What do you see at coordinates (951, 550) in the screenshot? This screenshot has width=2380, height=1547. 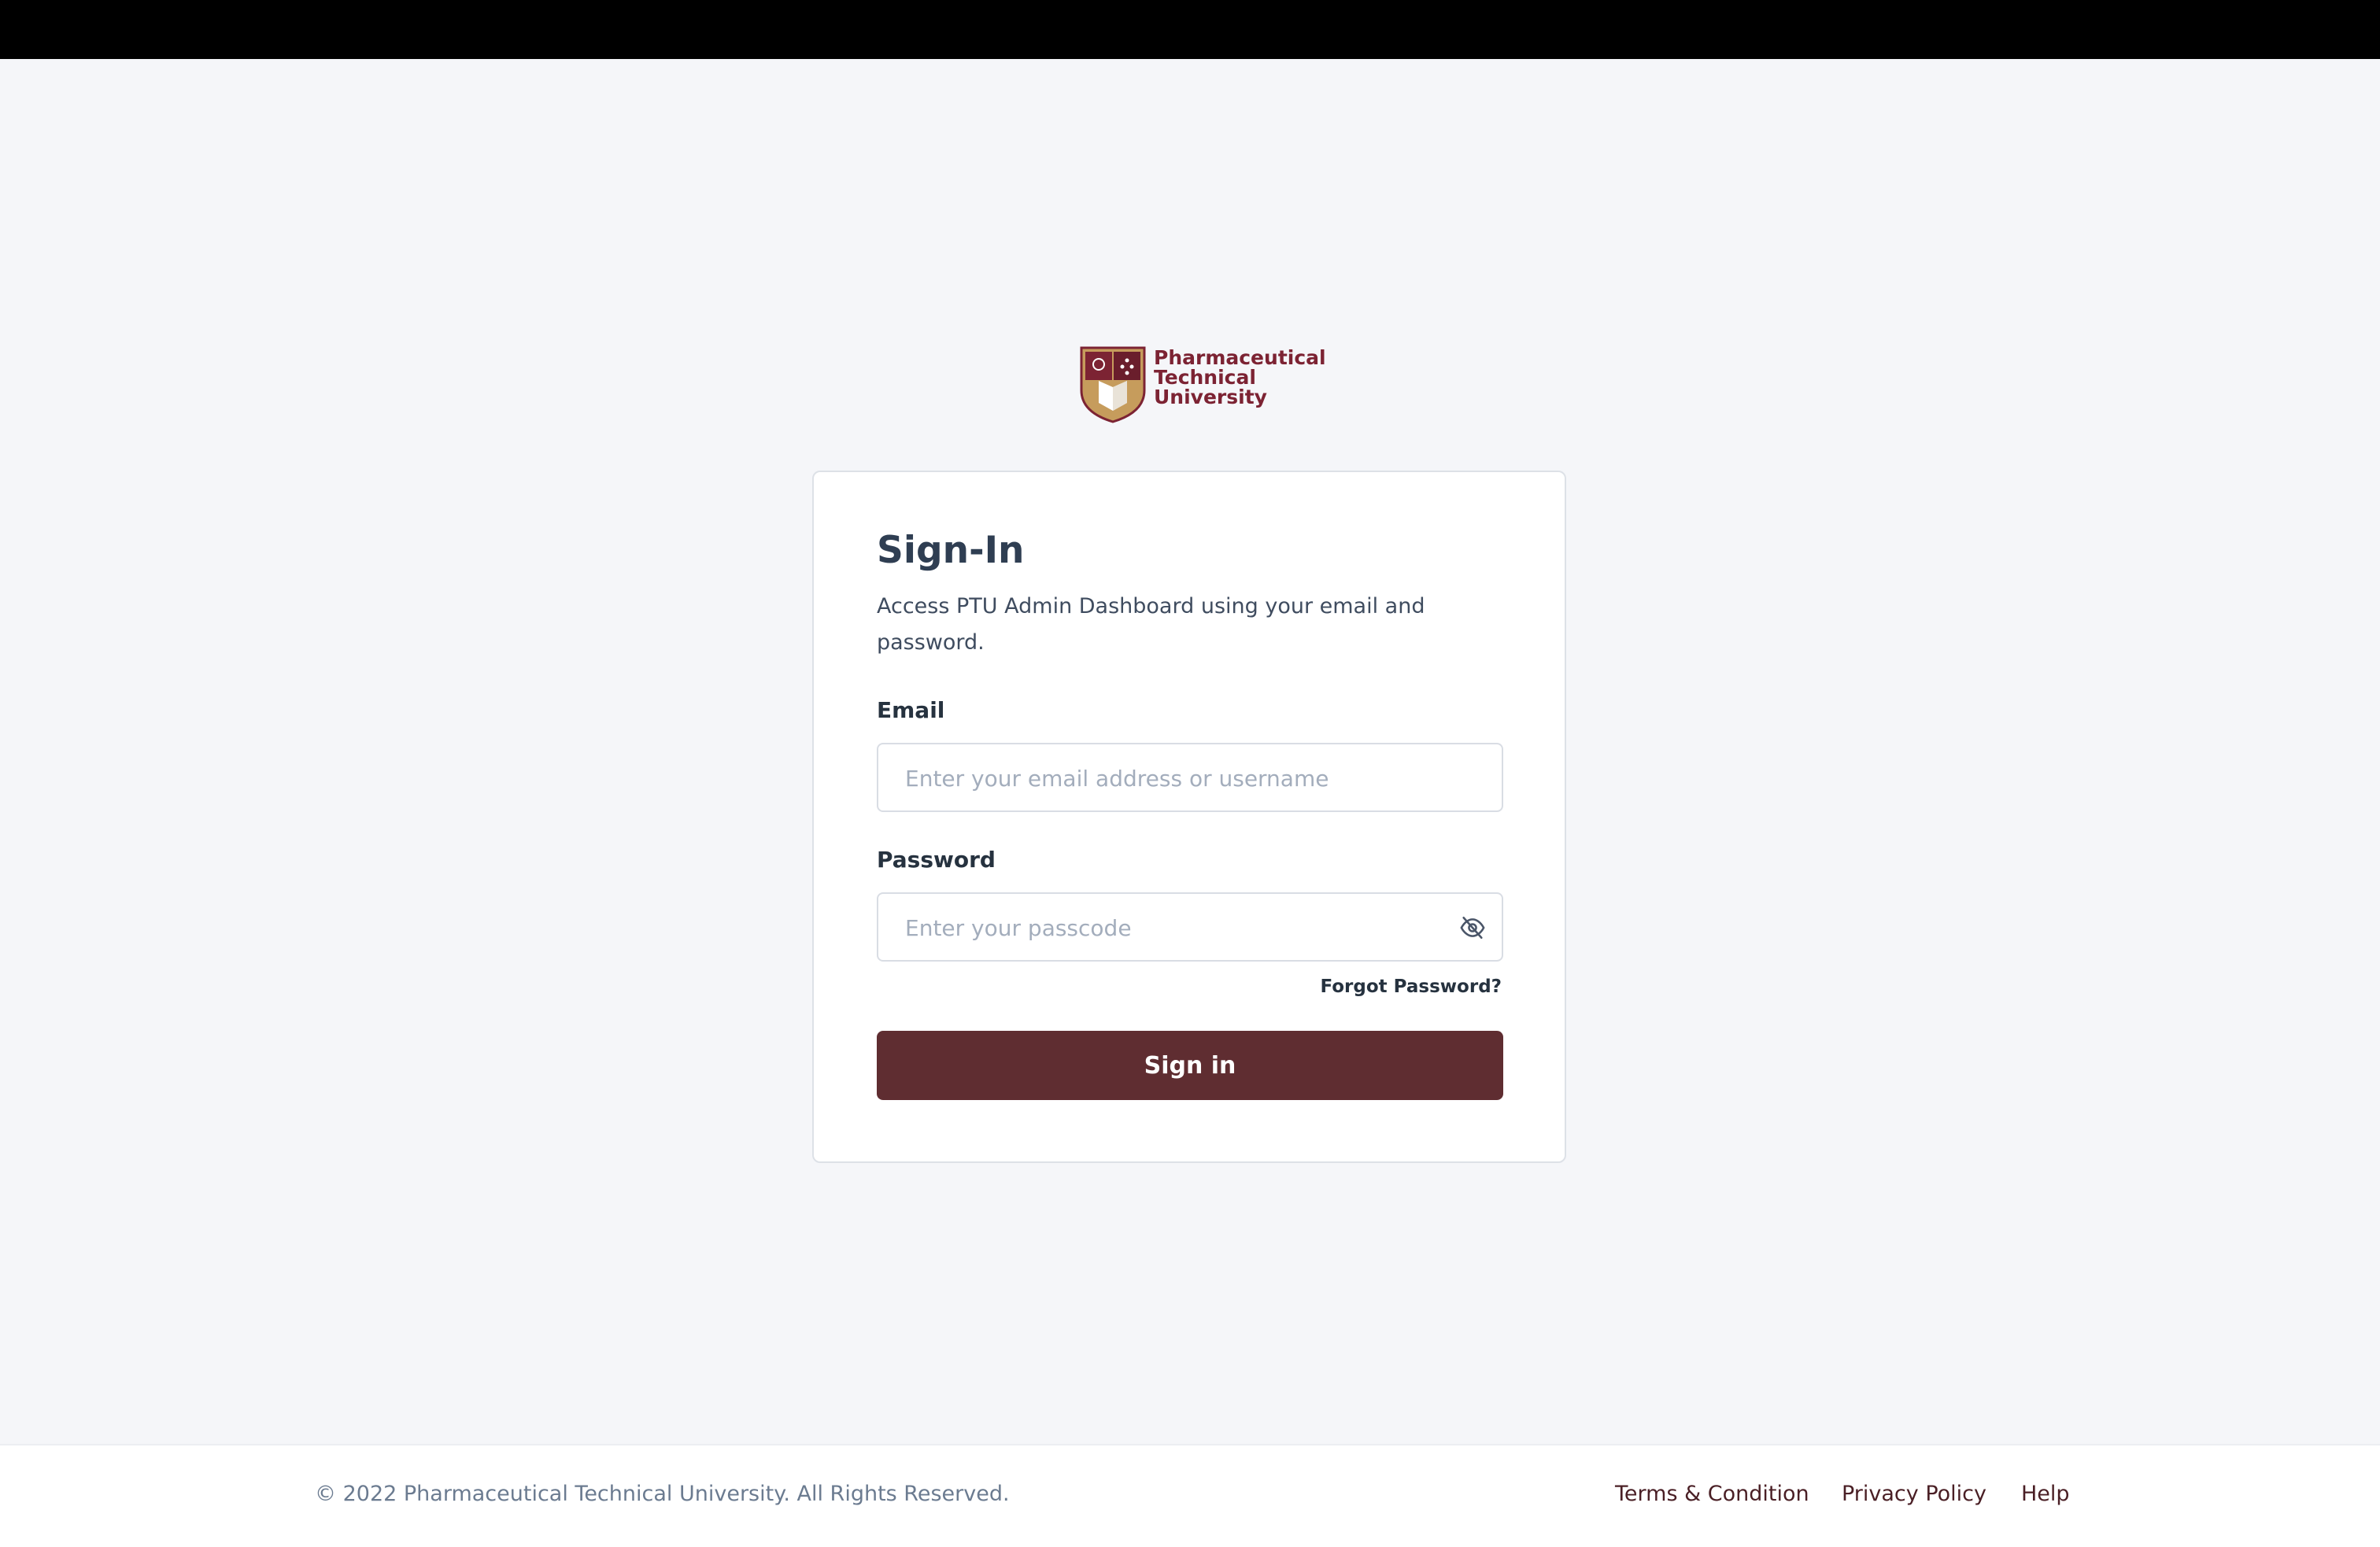 I see `signin-title: Sign-In` at bounding box center [951, 550].